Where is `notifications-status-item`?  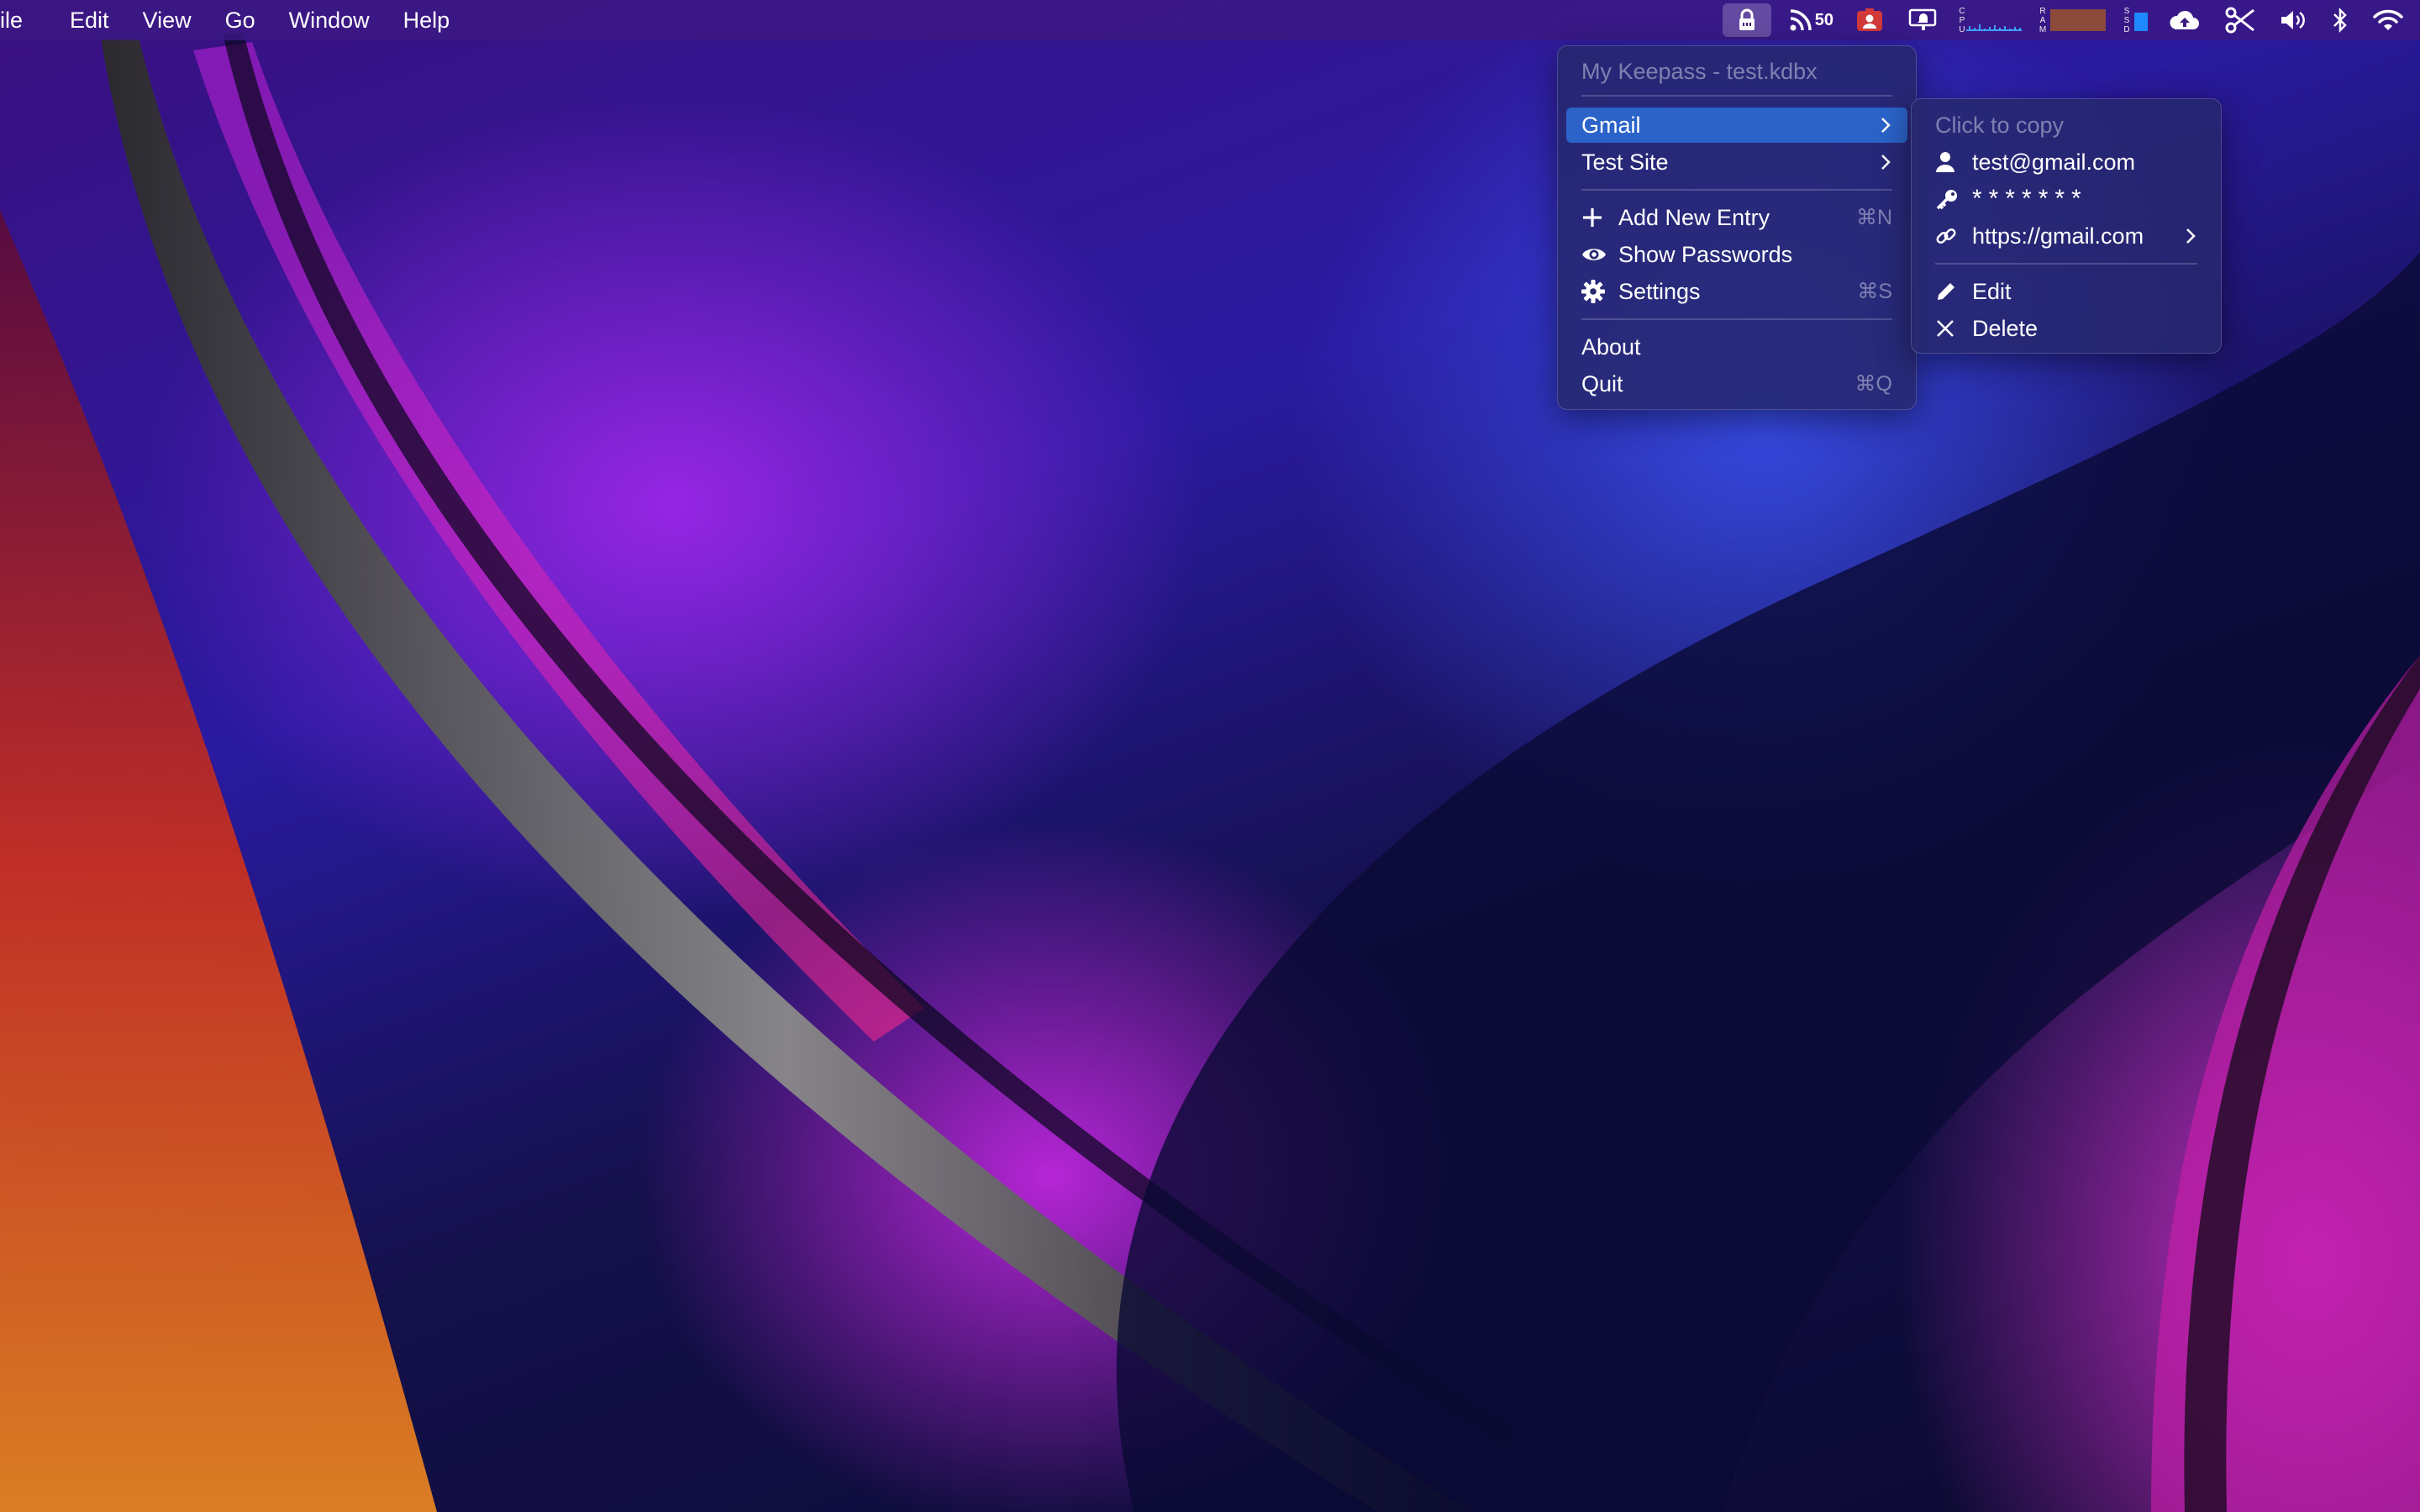
notifications-status-item is located at coordinates (1922, 20).